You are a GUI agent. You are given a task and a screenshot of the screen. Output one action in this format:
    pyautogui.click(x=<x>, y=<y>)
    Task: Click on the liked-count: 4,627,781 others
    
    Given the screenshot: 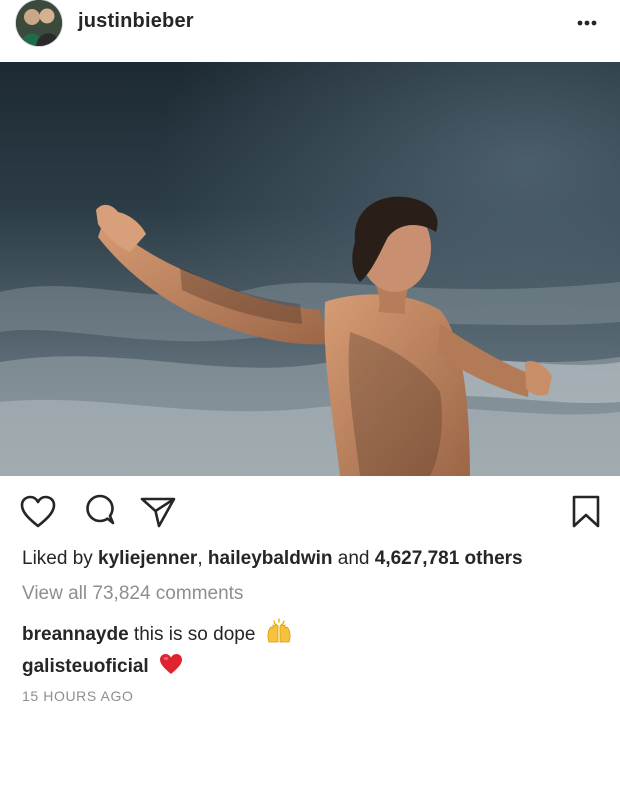 What is the action you would take?
    pyautogui.click(x=449, y=558)
    